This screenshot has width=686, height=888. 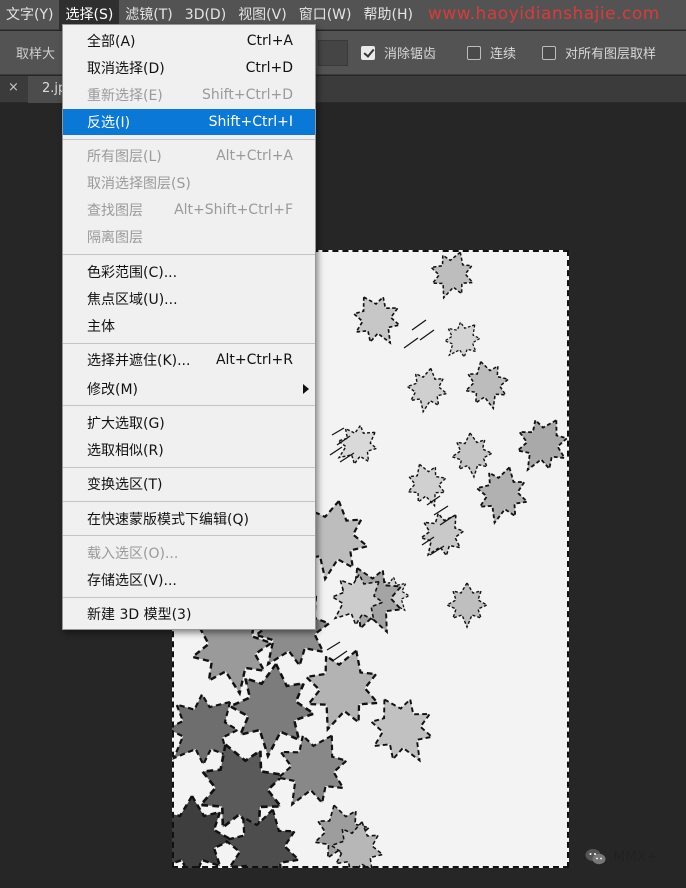 I want to click on menu-item-label: 扩大选取(G), so click(x=126, y=424).